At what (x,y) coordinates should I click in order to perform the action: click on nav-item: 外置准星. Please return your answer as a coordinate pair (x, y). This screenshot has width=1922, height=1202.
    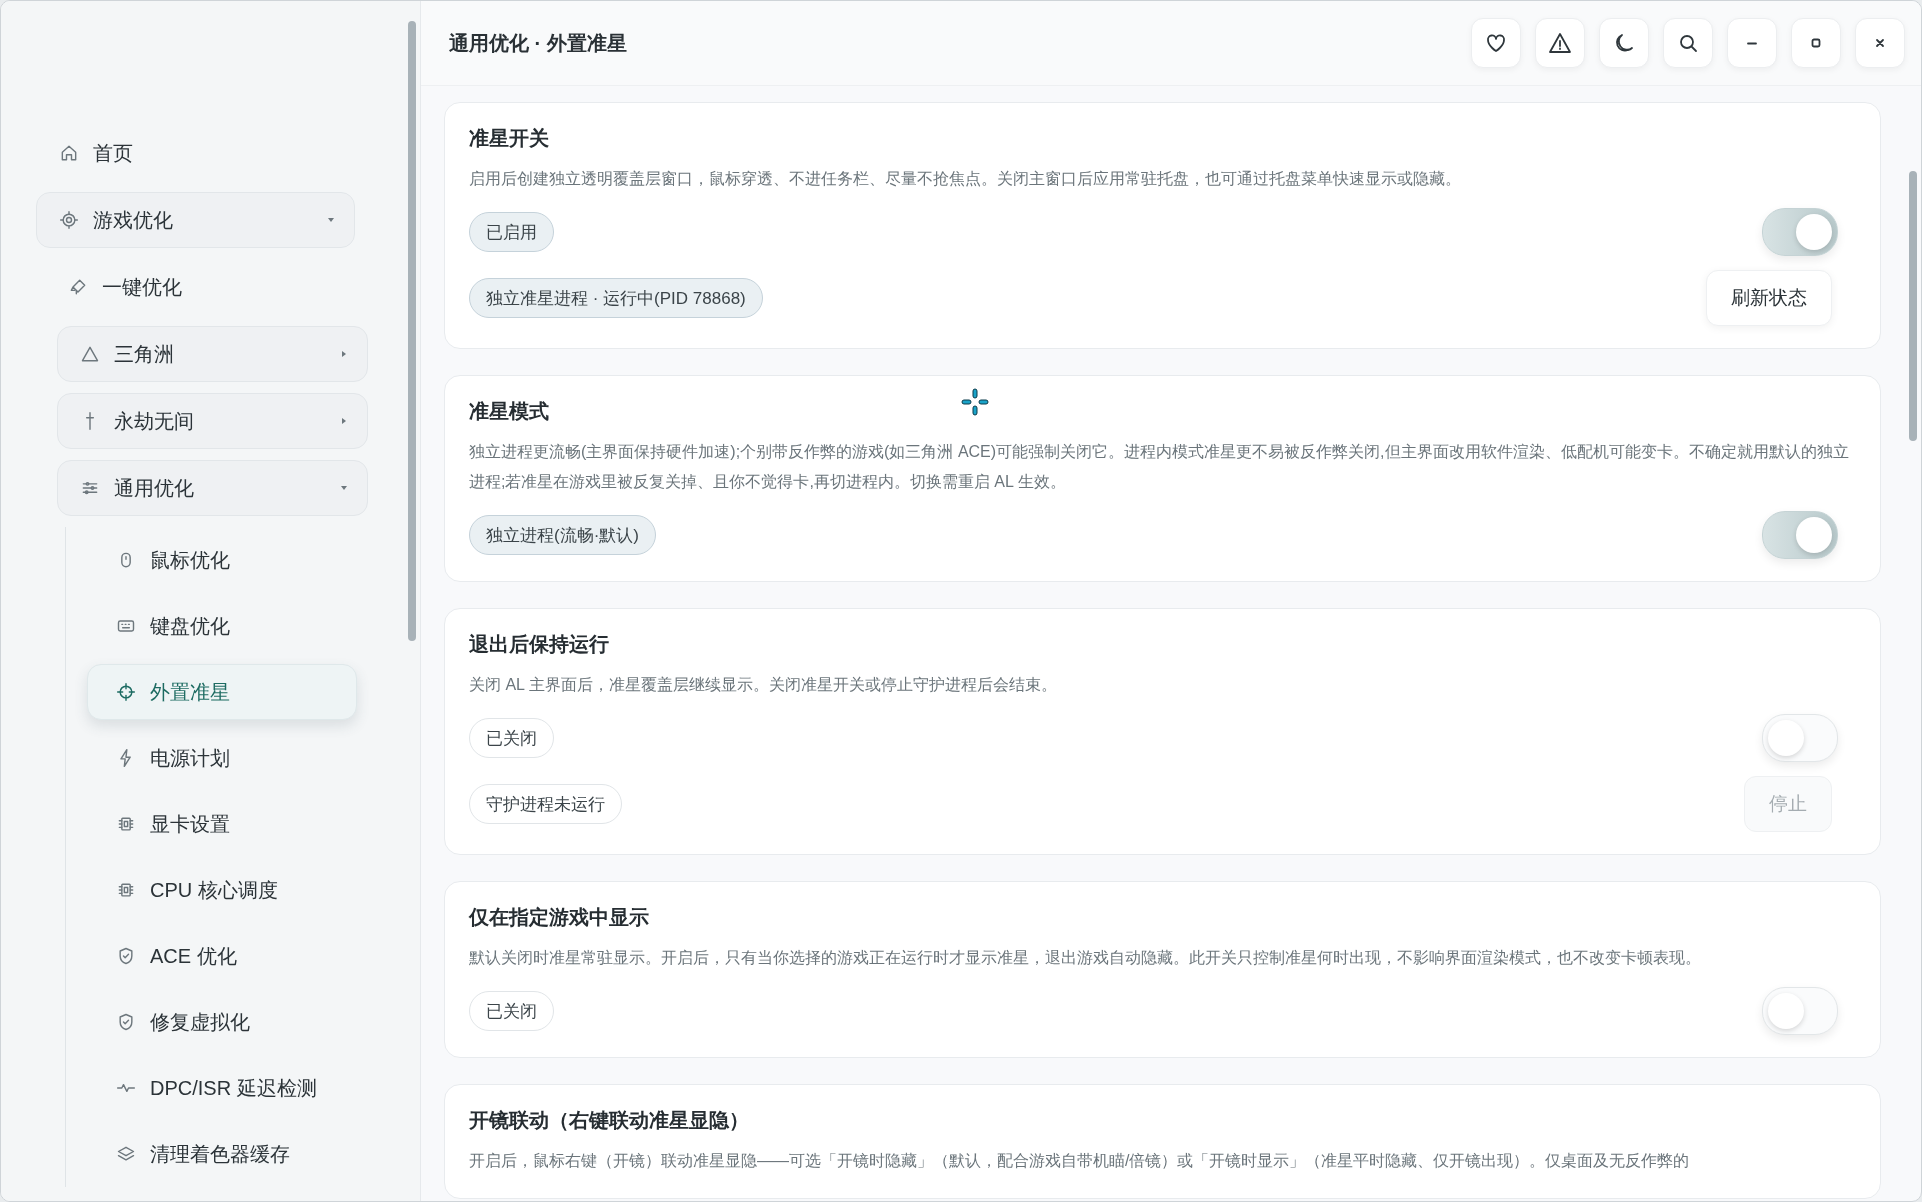
    Looking at the image, I should click on (222, 692).